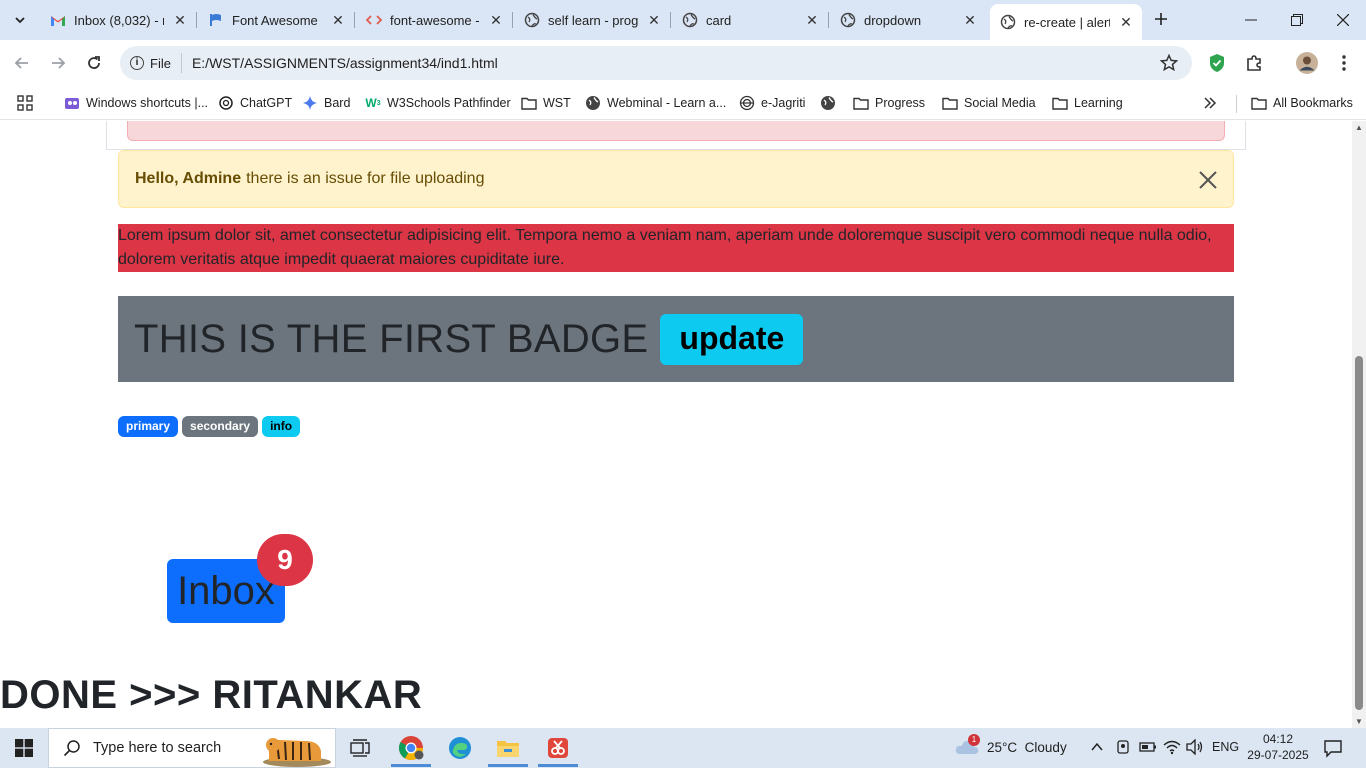 This screenshot has width=1366, height=768. Describe the element at coordinates (1195, 749) in the screenshot. I see `volume-icon` at that location.